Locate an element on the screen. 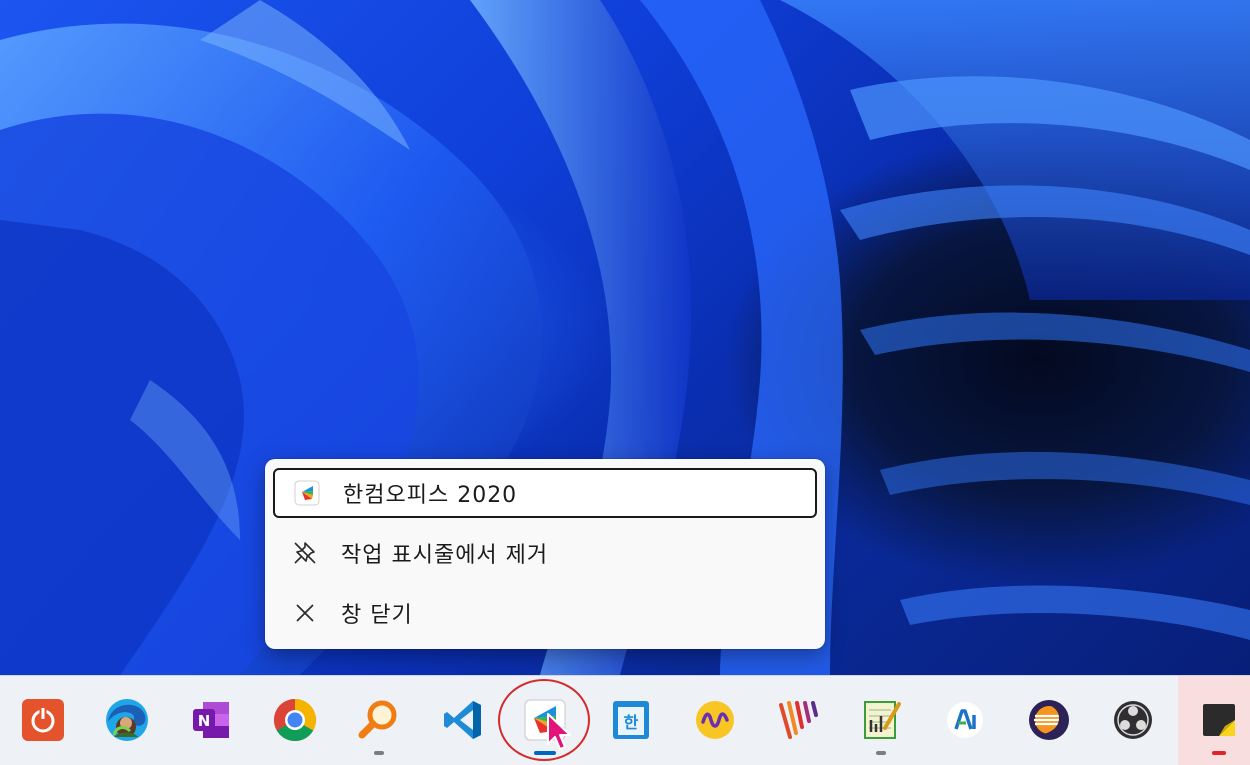  eclipse-icon is located at coordinates (1049, 720).